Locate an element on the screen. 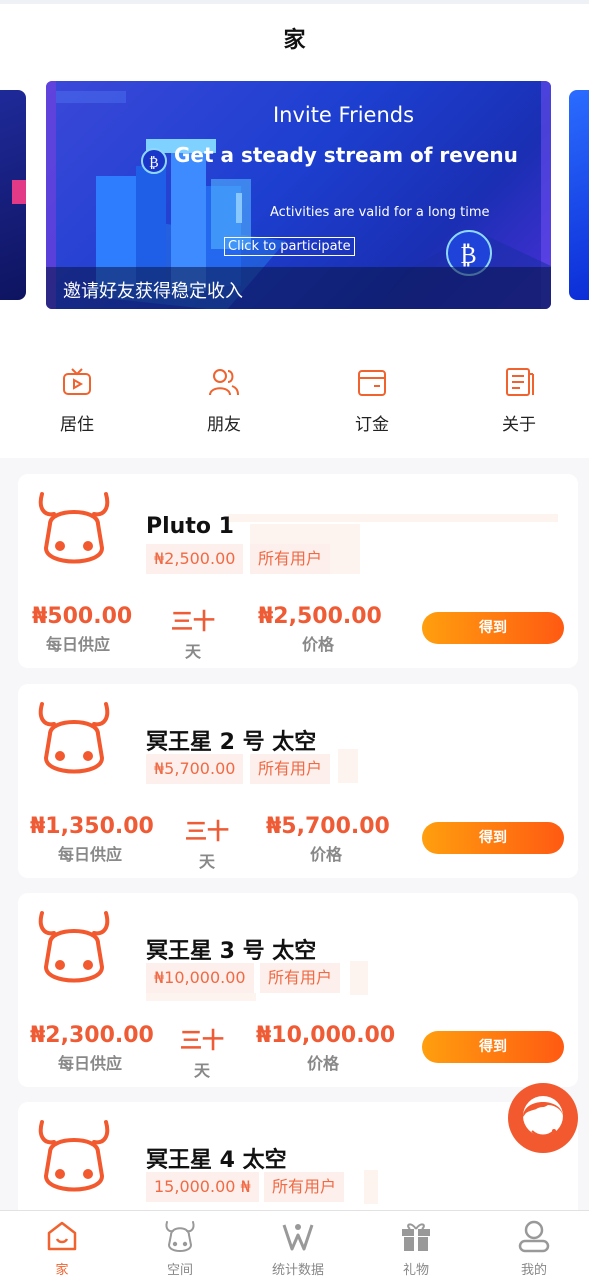  wallet-icon is located at coordinates (372, 383).